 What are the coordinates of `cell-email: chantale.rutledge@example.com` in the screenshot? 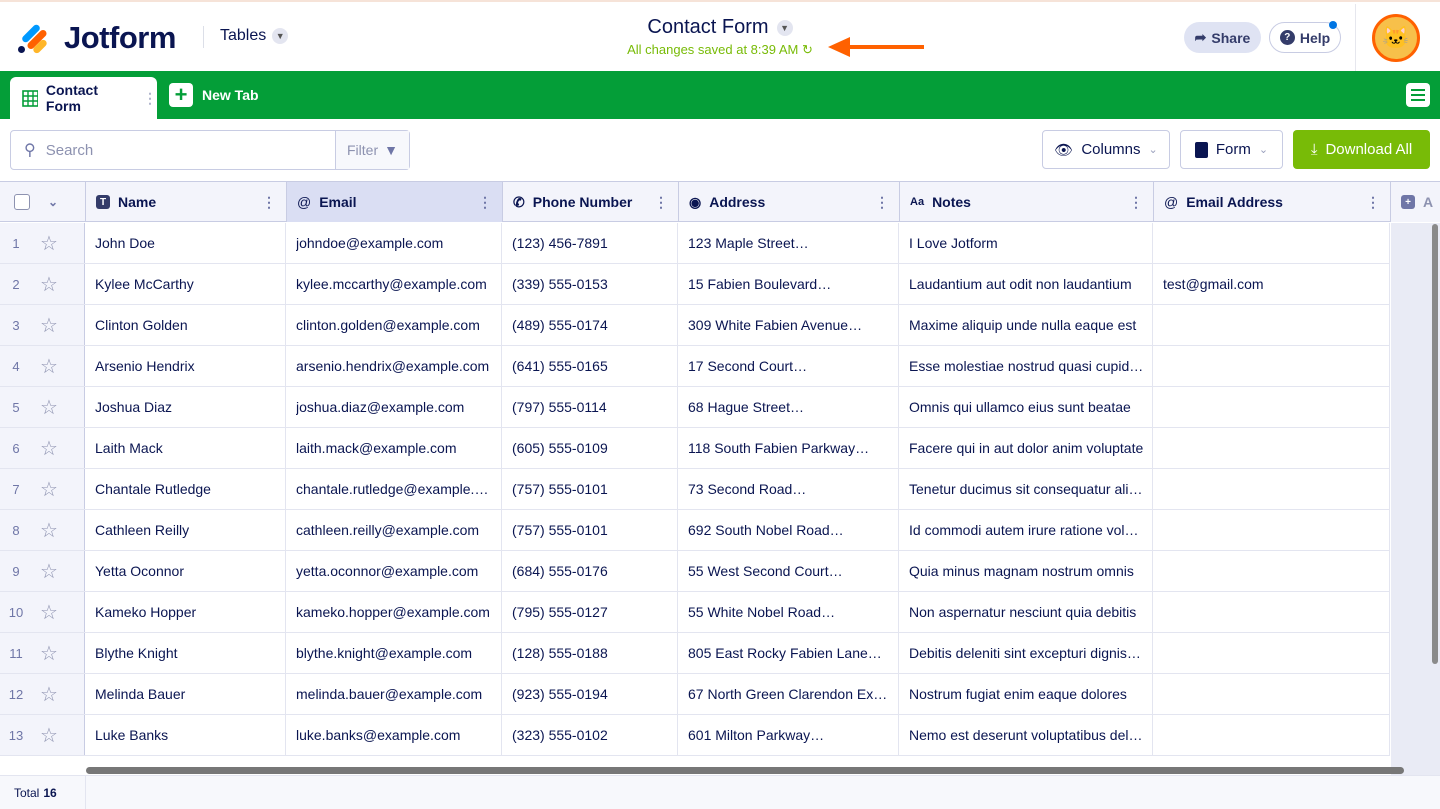 It's located at (394, 489).